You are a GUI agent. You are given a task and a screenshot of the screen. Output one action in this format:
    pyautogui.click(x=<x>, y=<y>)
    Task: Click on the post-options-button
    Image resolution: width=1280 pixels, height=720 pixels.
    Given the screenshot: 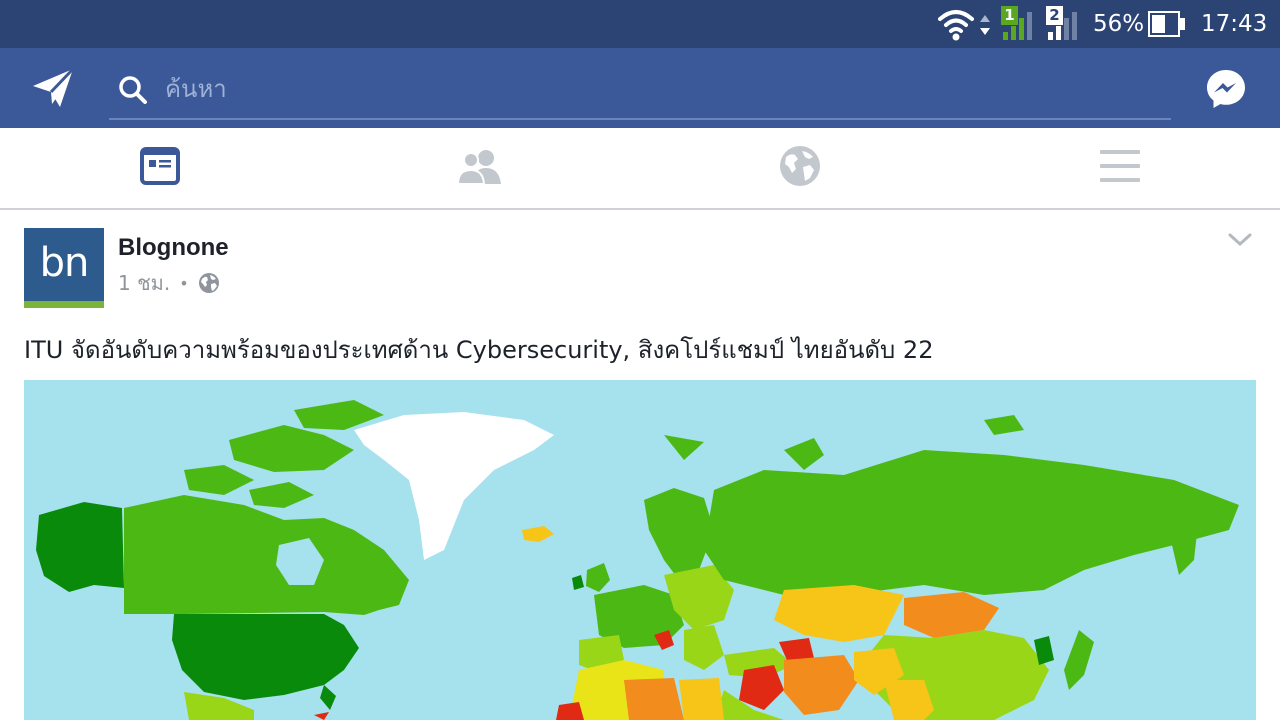 What is the action you would take?
    pyautogui.click(x=1240, y=240)
    